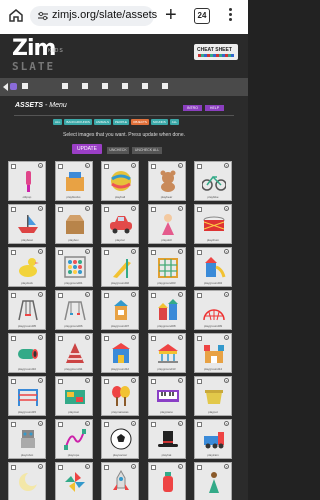 The width and height of the screenshot is (320, 500). What do you see at coordinates (73, 224) in the screenshot?
I see `asset-card: × playbox` at bounding box center [73, 224].